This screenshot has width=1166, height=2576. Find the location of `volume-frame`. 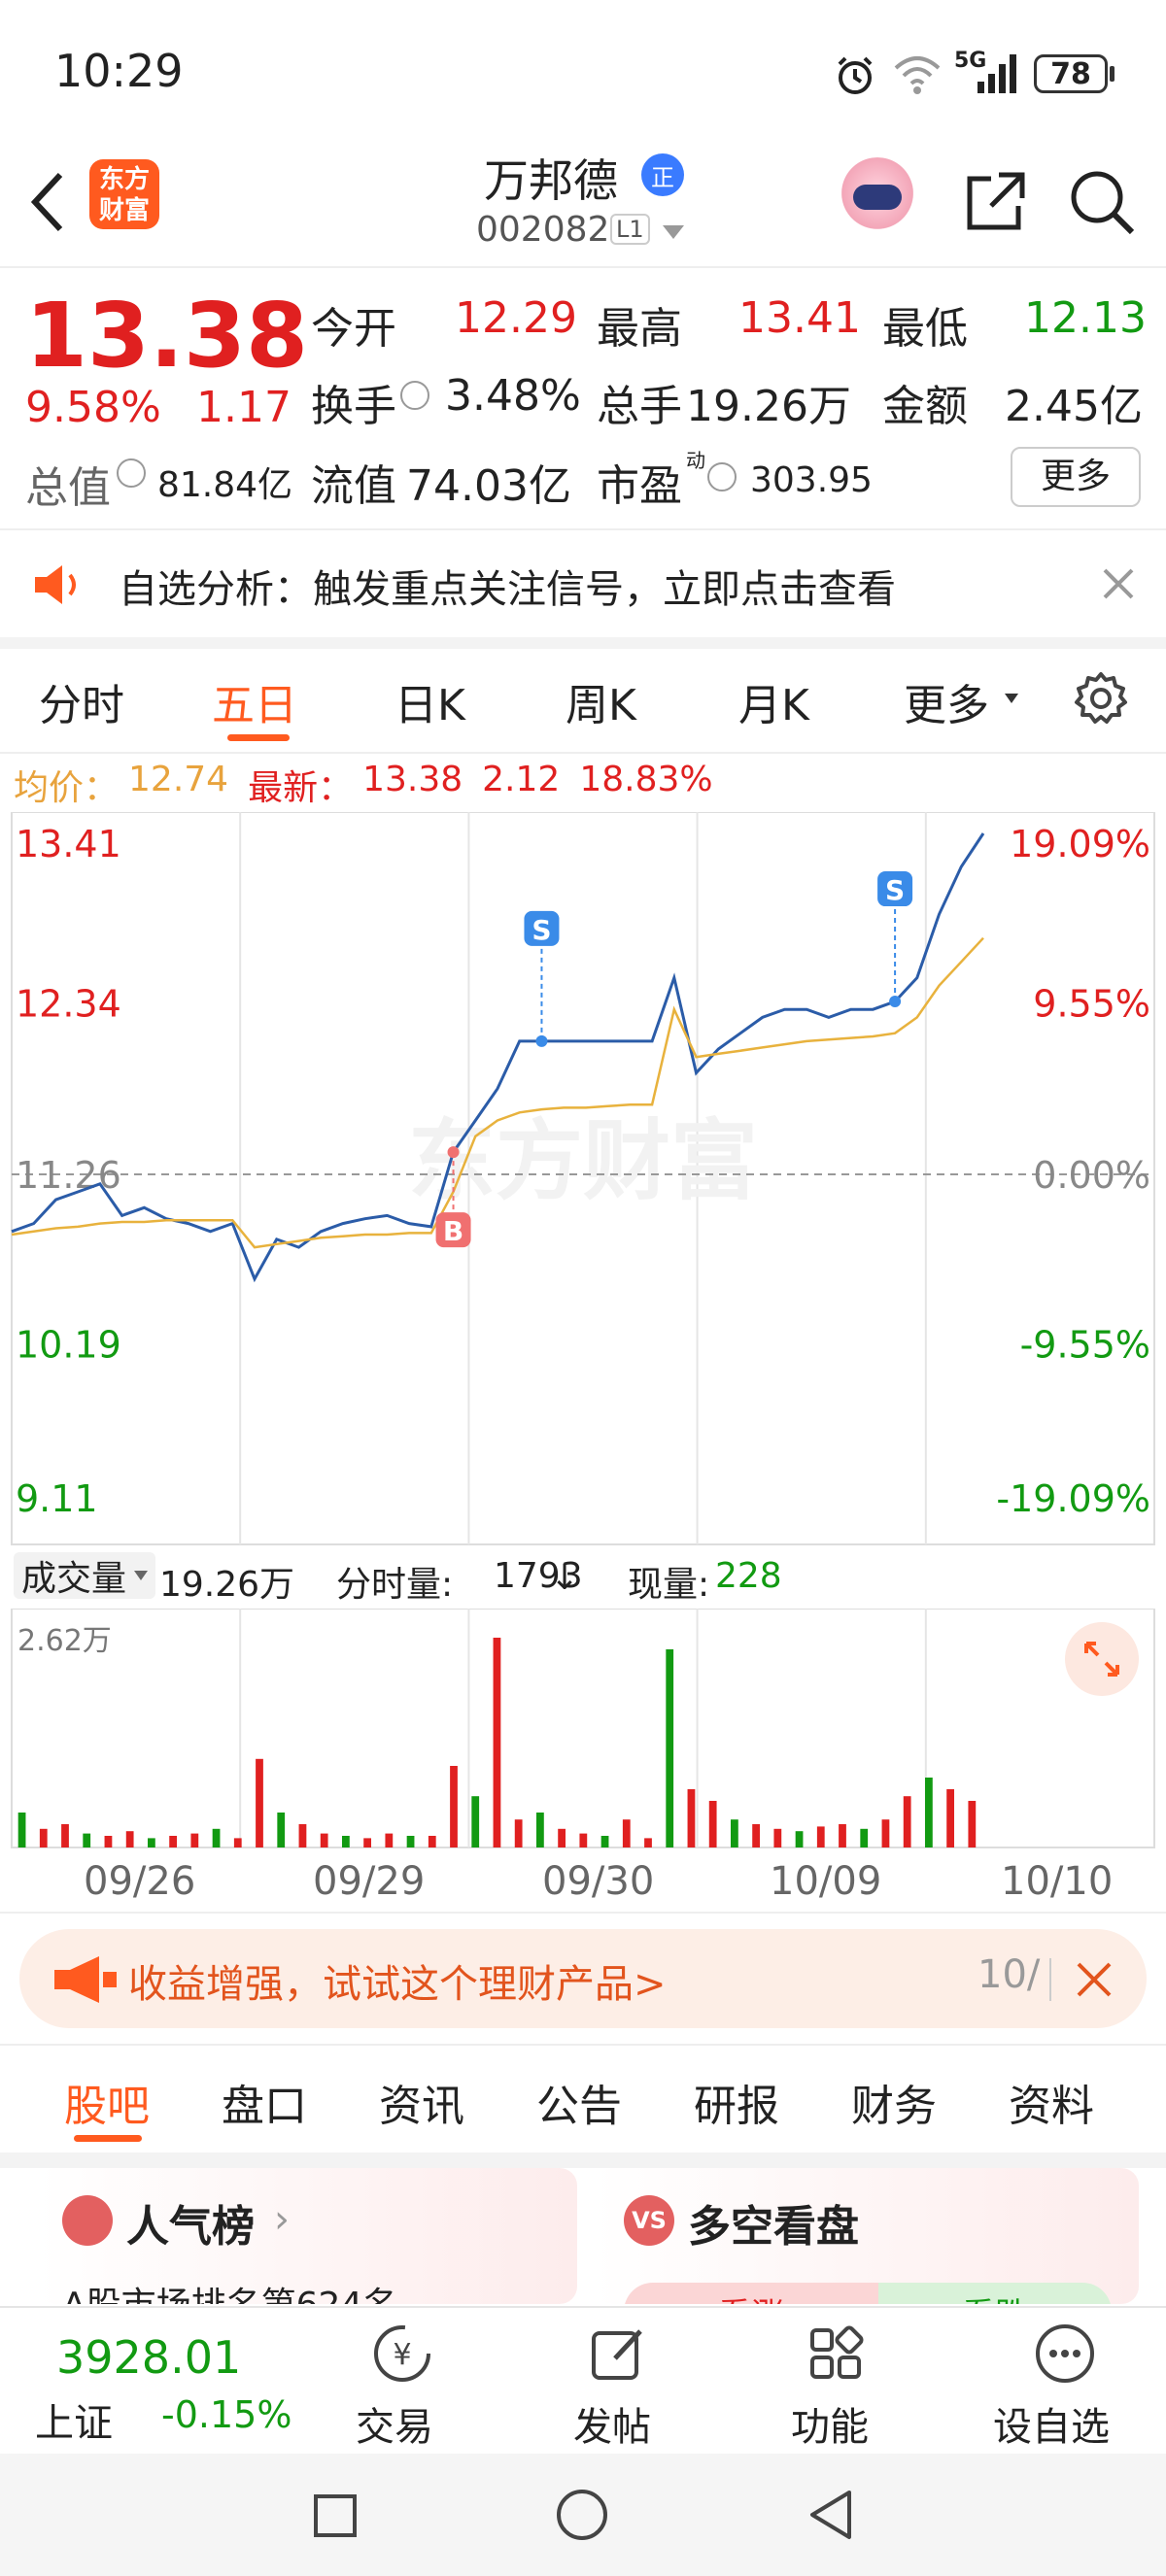

volume-frame is located at coordinates (583, 1728).